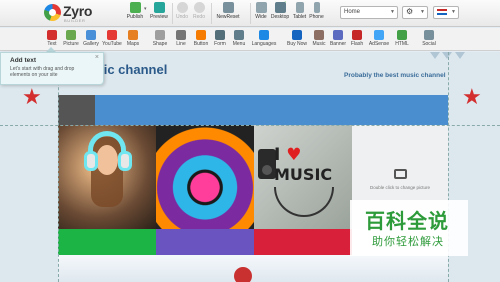  I want to click on element-label: Shape, so click(160, 44).